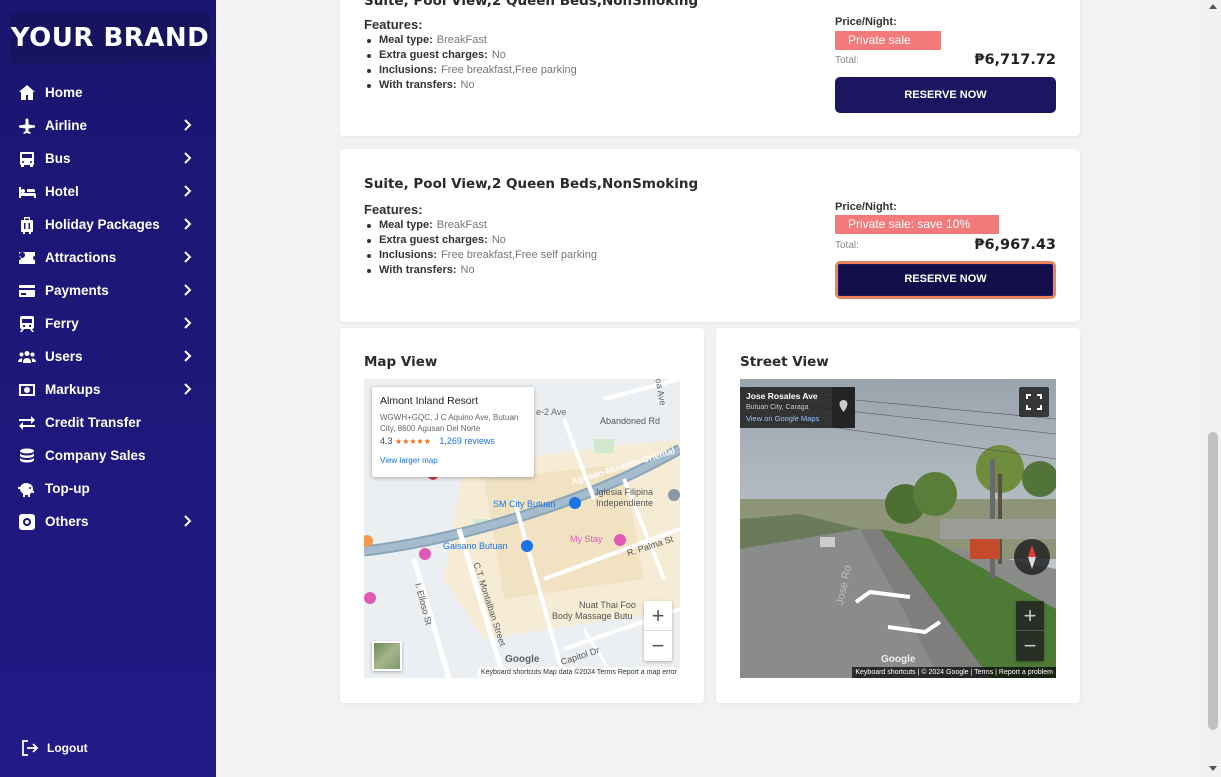 The image size is (1221, 777). Describe the element at coordinates (413, 441) in the screenshot. I see `star-rating-icon: ★★★★★` at that location.